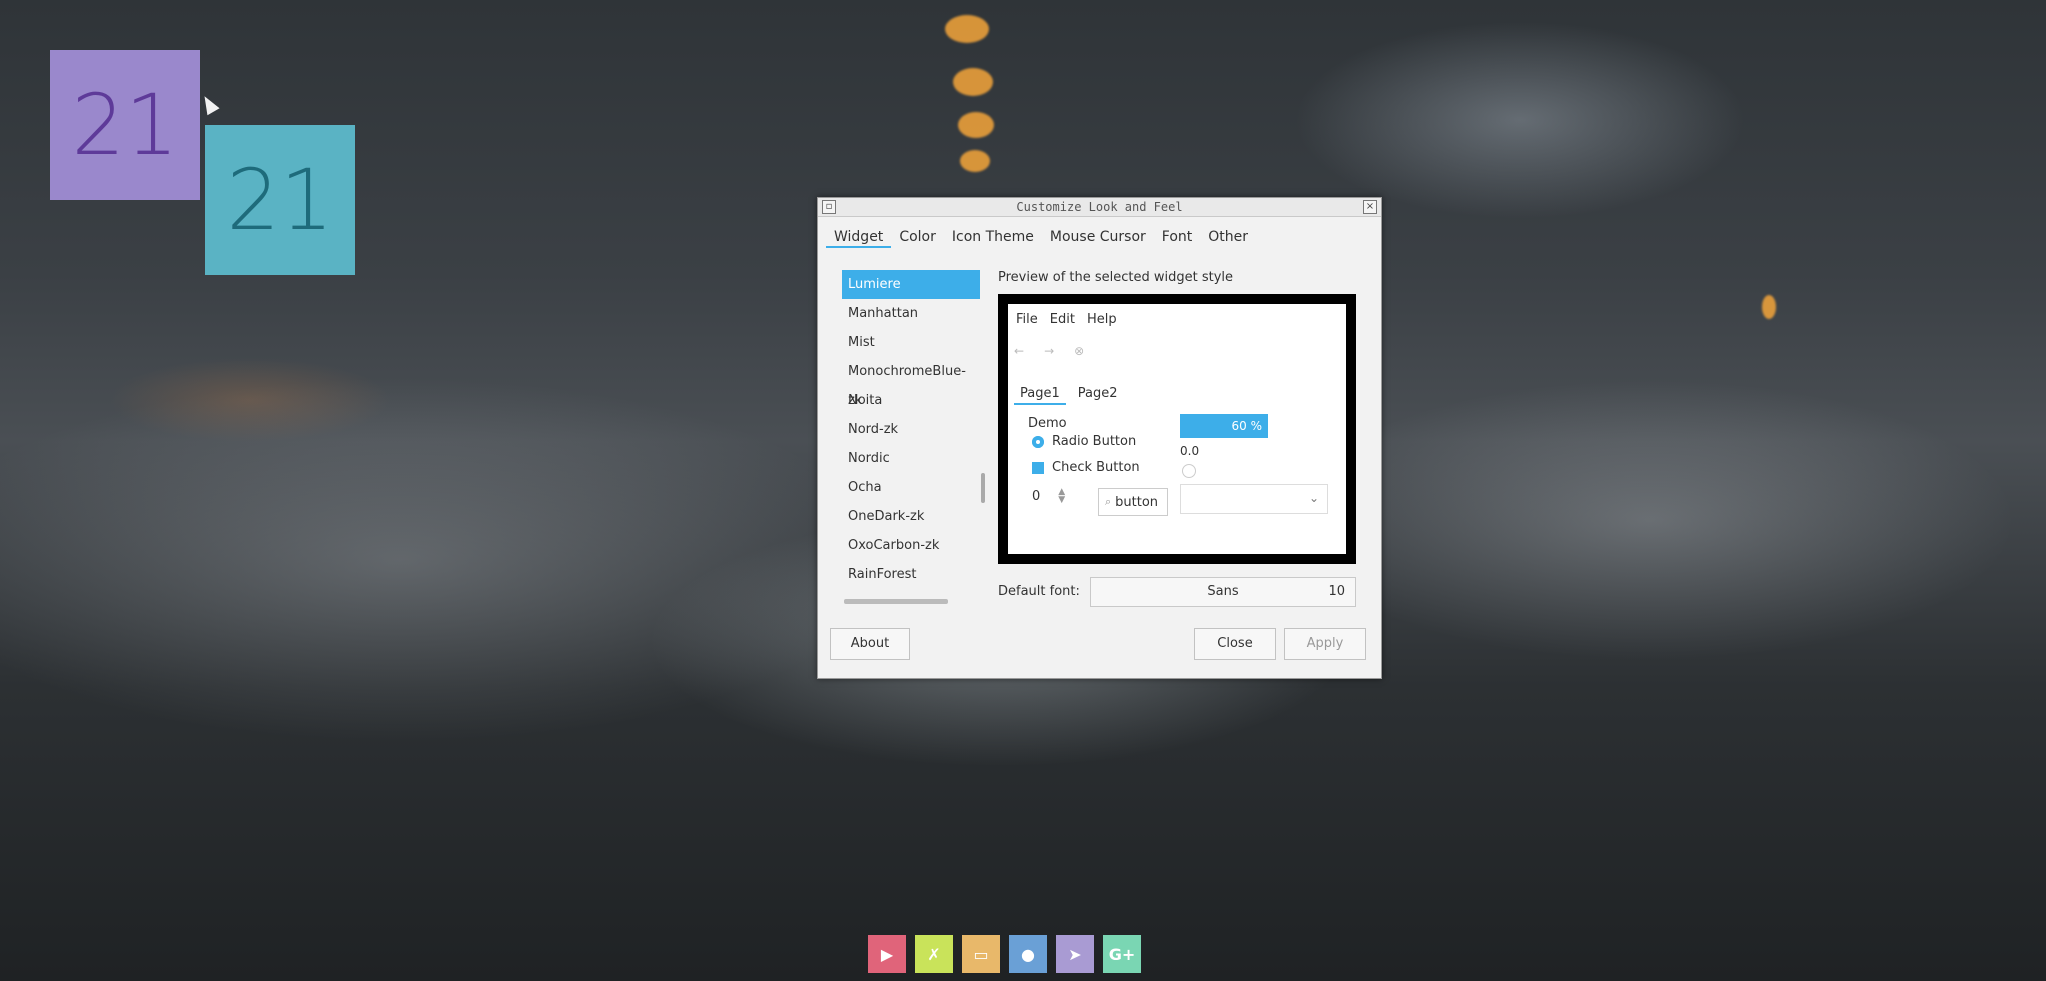 The width and height of the screenshot is (2046, 981). Describe the element at coordinates (1108, 501) in the screenshot. I see `search-icon: ⌕` at that location.